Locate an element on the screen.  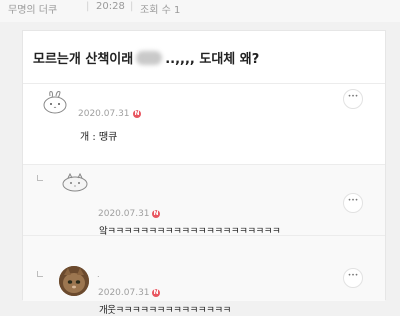
post-title: 모르는개 산책이래 ..,,,, 도대체 왜? is located at coordinates (146, 57).